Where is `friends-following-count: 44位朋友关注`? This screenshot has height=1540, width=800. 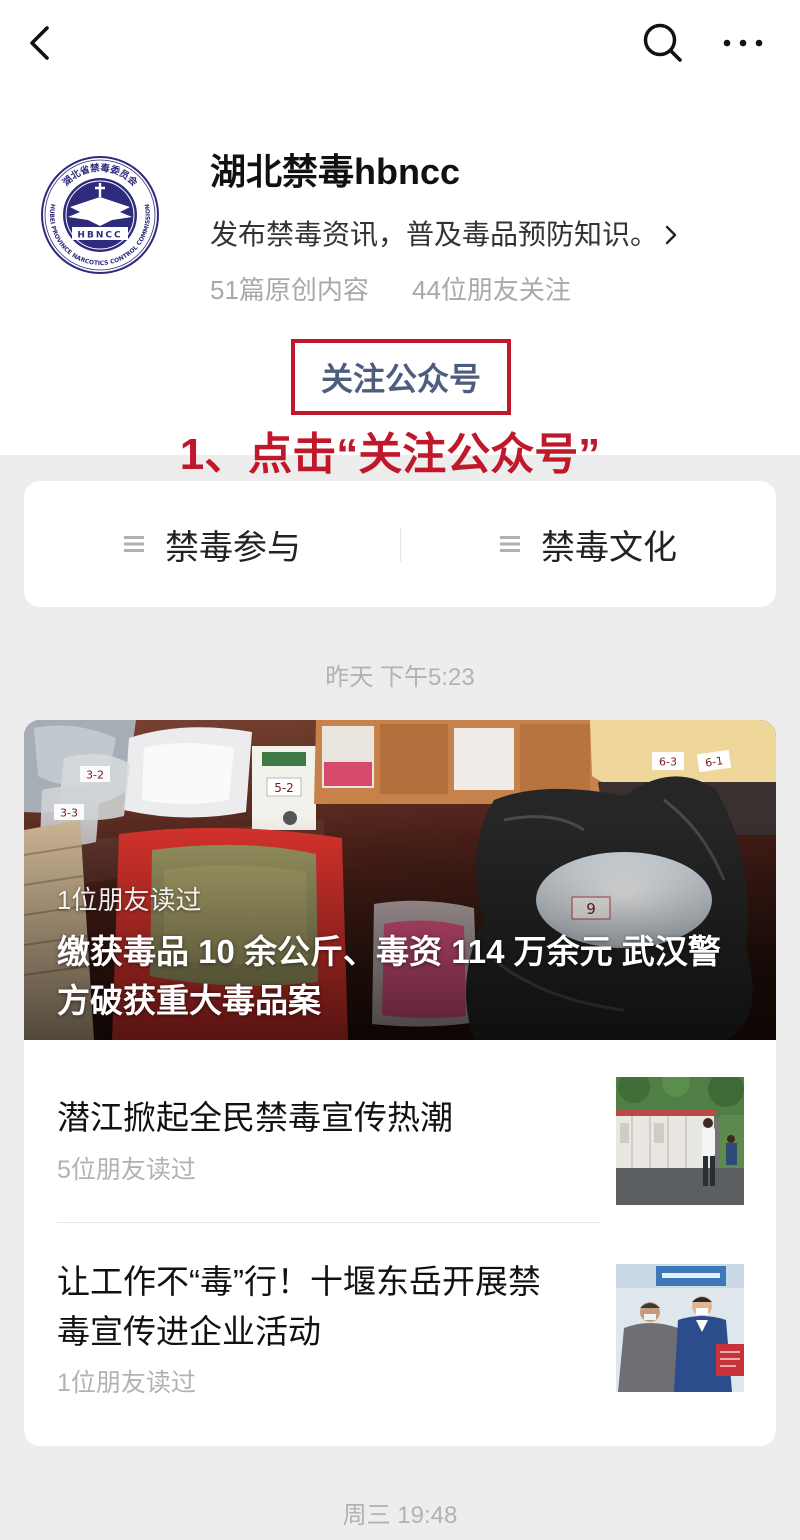 friends-following-count: 44位朋友关注 is located at coordinates (491, 290).